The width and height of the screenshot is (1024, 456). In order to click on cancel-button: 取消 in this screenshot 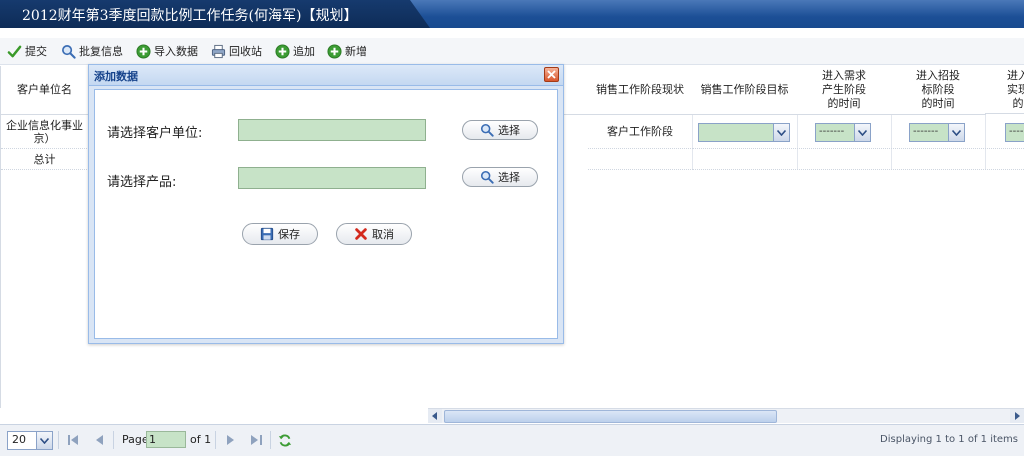, I will do `click(374, 234)`.